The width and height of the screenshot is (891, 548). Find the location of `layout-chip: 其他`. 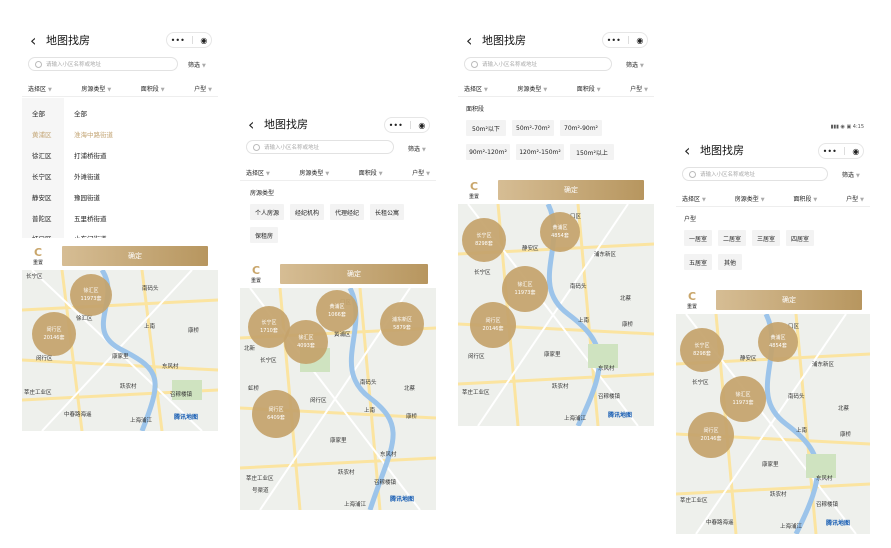

layout-chip: 其他 is located at coordinates (730, 262).